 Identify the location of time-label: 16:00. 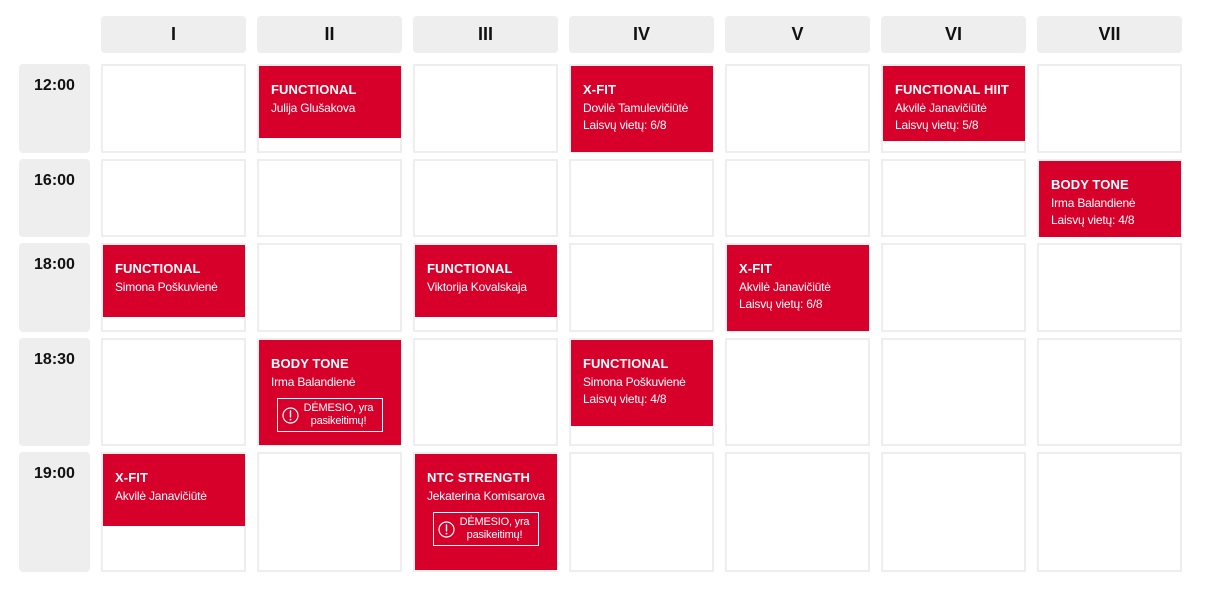
(54, 198).